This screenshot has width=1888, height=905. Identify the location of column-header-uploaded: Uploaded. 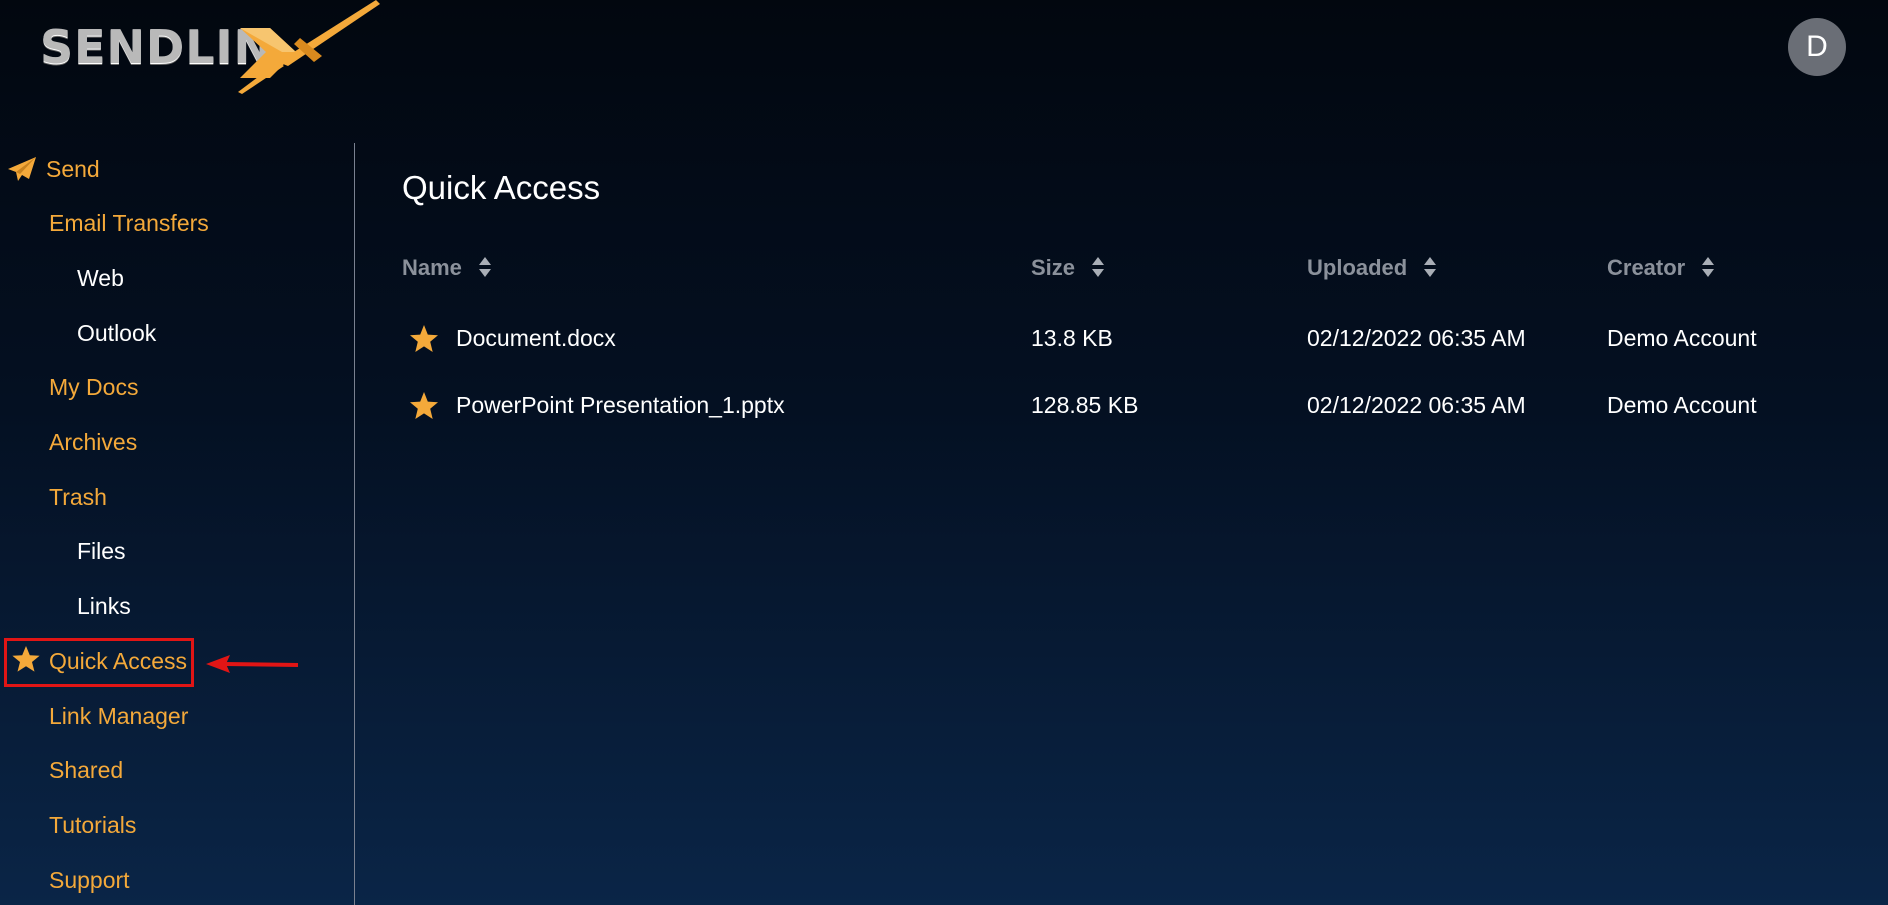
(1372, 268).